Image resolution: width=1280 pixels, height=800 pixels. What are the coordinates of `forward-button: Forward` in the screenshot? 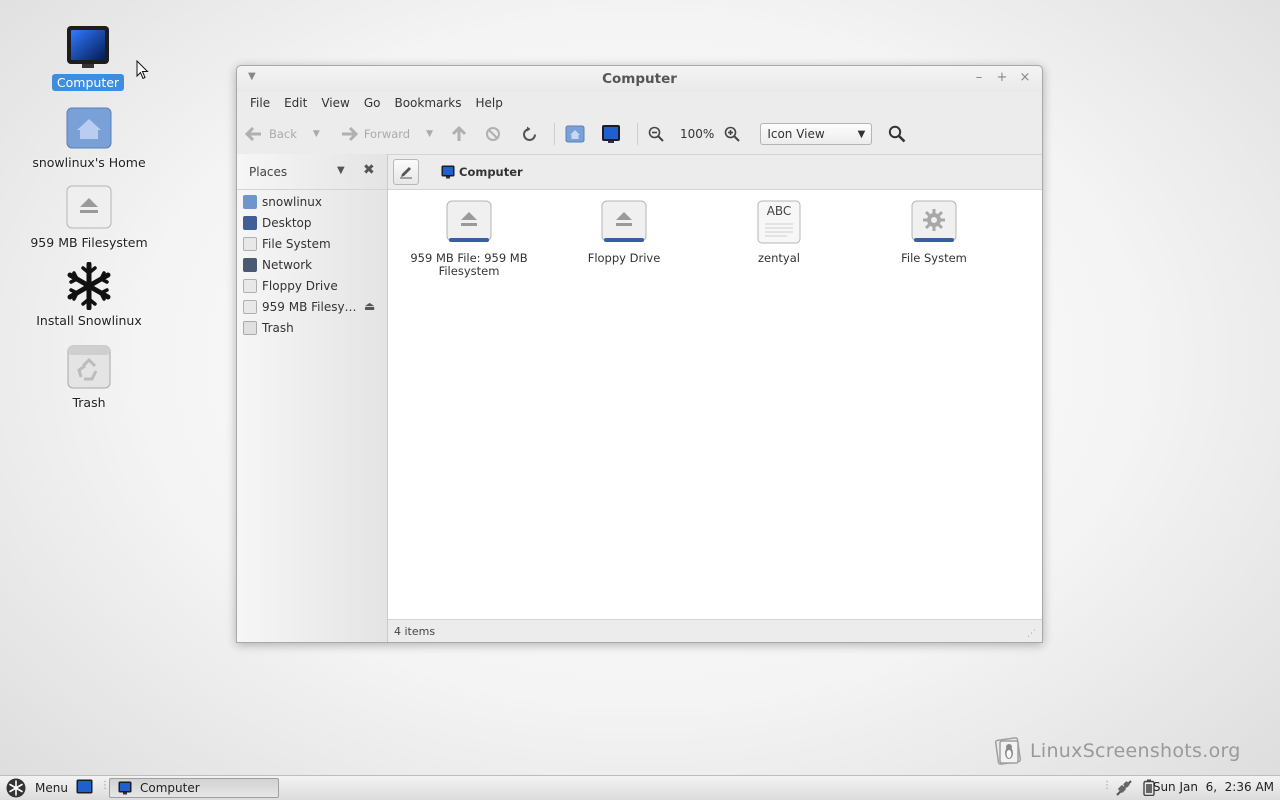 It's located at (375, 134).